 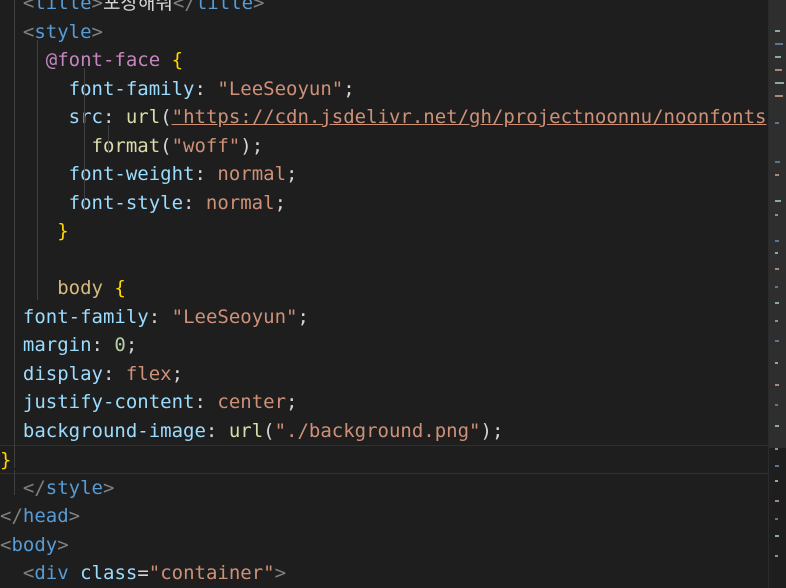 I want to click on code-token: }, so click(x=63, y=231).